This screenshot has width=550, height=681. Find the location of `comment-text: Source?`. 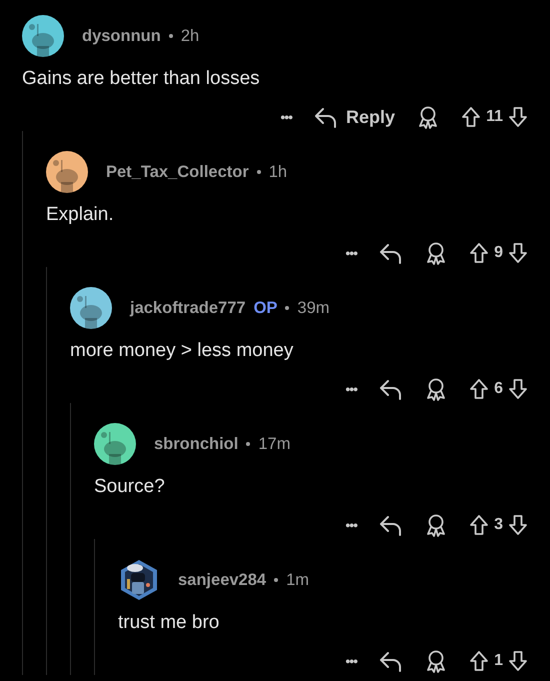

comment-text: Source? is located at coordinates (130, 487).